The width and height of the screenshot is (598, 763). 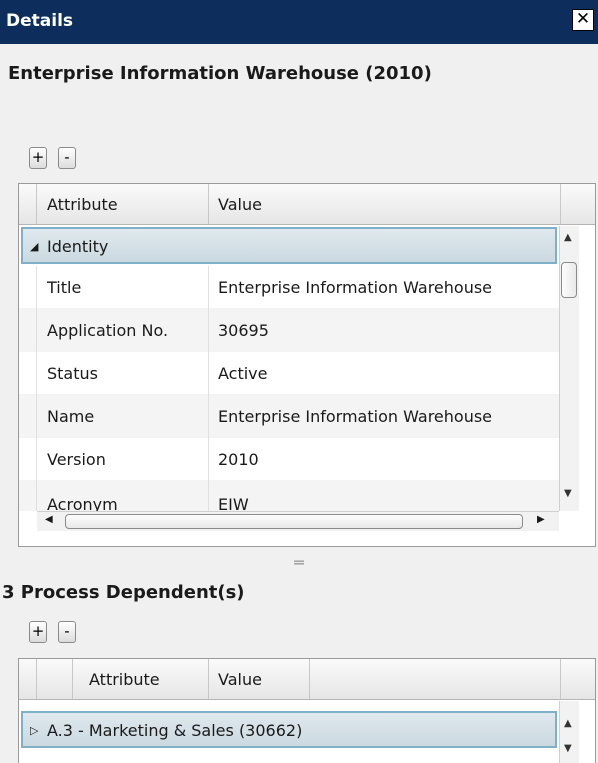 What do you see at coordinates (123, 592) in the screenshot?
I see `dependents-heading: 3 Process Dependent(s)` at bounding box center [123, 592].